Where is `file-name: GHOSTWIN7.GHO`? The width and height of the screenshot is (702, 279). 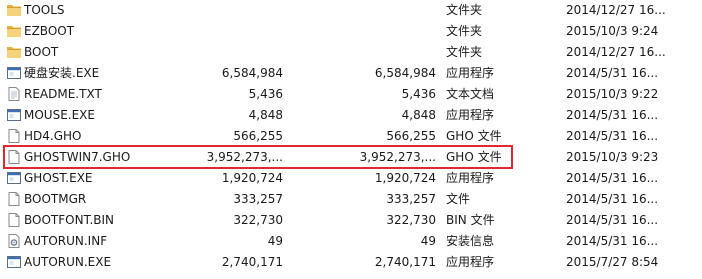 file-name: GHOSTWIN7.GHO is located at coordinates (77, 157).